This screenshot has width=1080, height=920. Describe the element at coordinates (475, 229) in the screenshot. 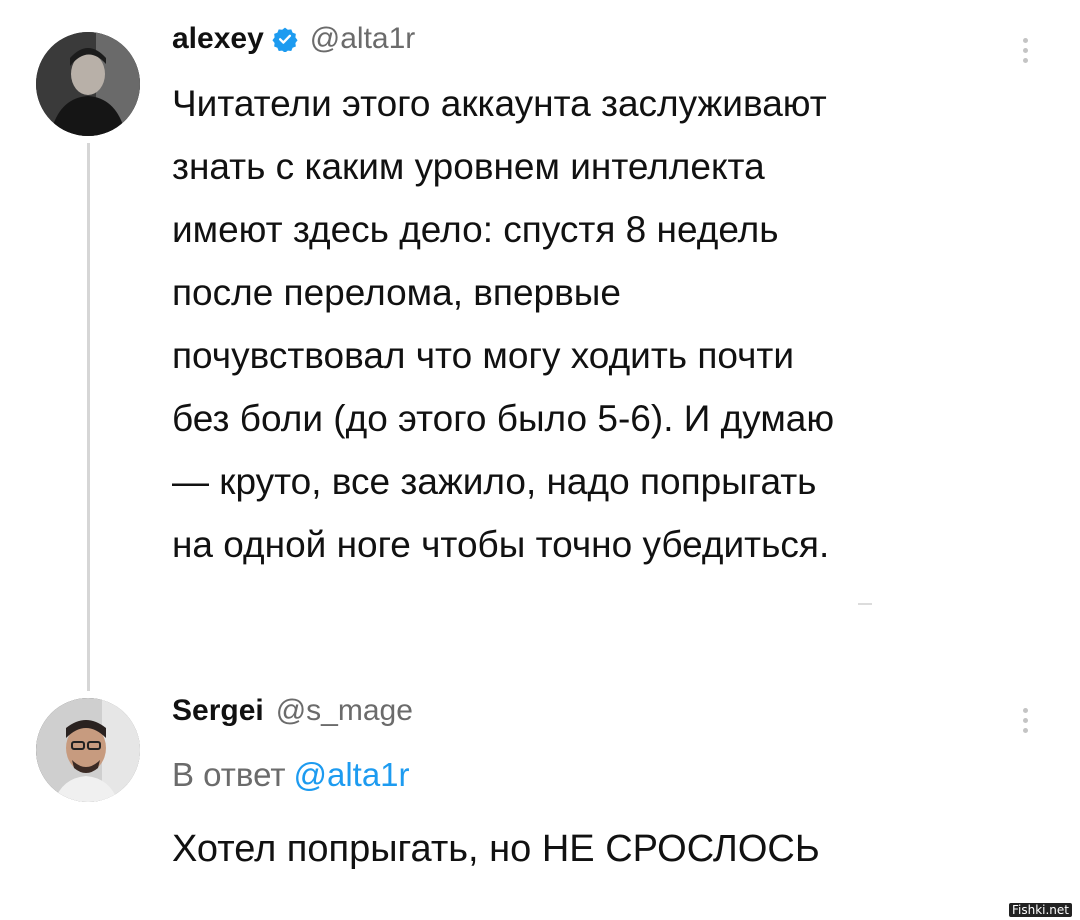

I see `tweet-line: имеют здесь дело: спустя 8 недель` at that location.